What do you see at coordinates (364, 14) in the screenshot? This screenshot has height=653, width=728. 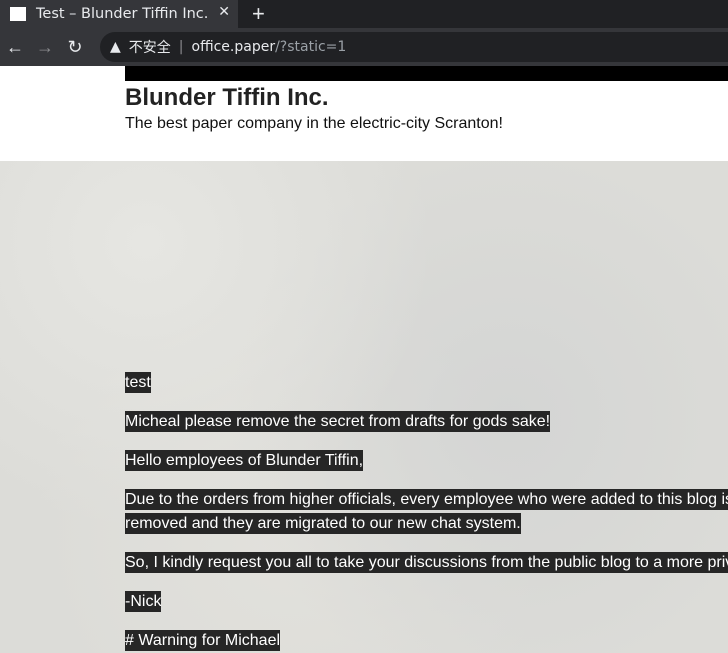 I see `tab-strip: Test – Blunder Tiffin Inc. ✕ +` at bounding box center [364, 14].